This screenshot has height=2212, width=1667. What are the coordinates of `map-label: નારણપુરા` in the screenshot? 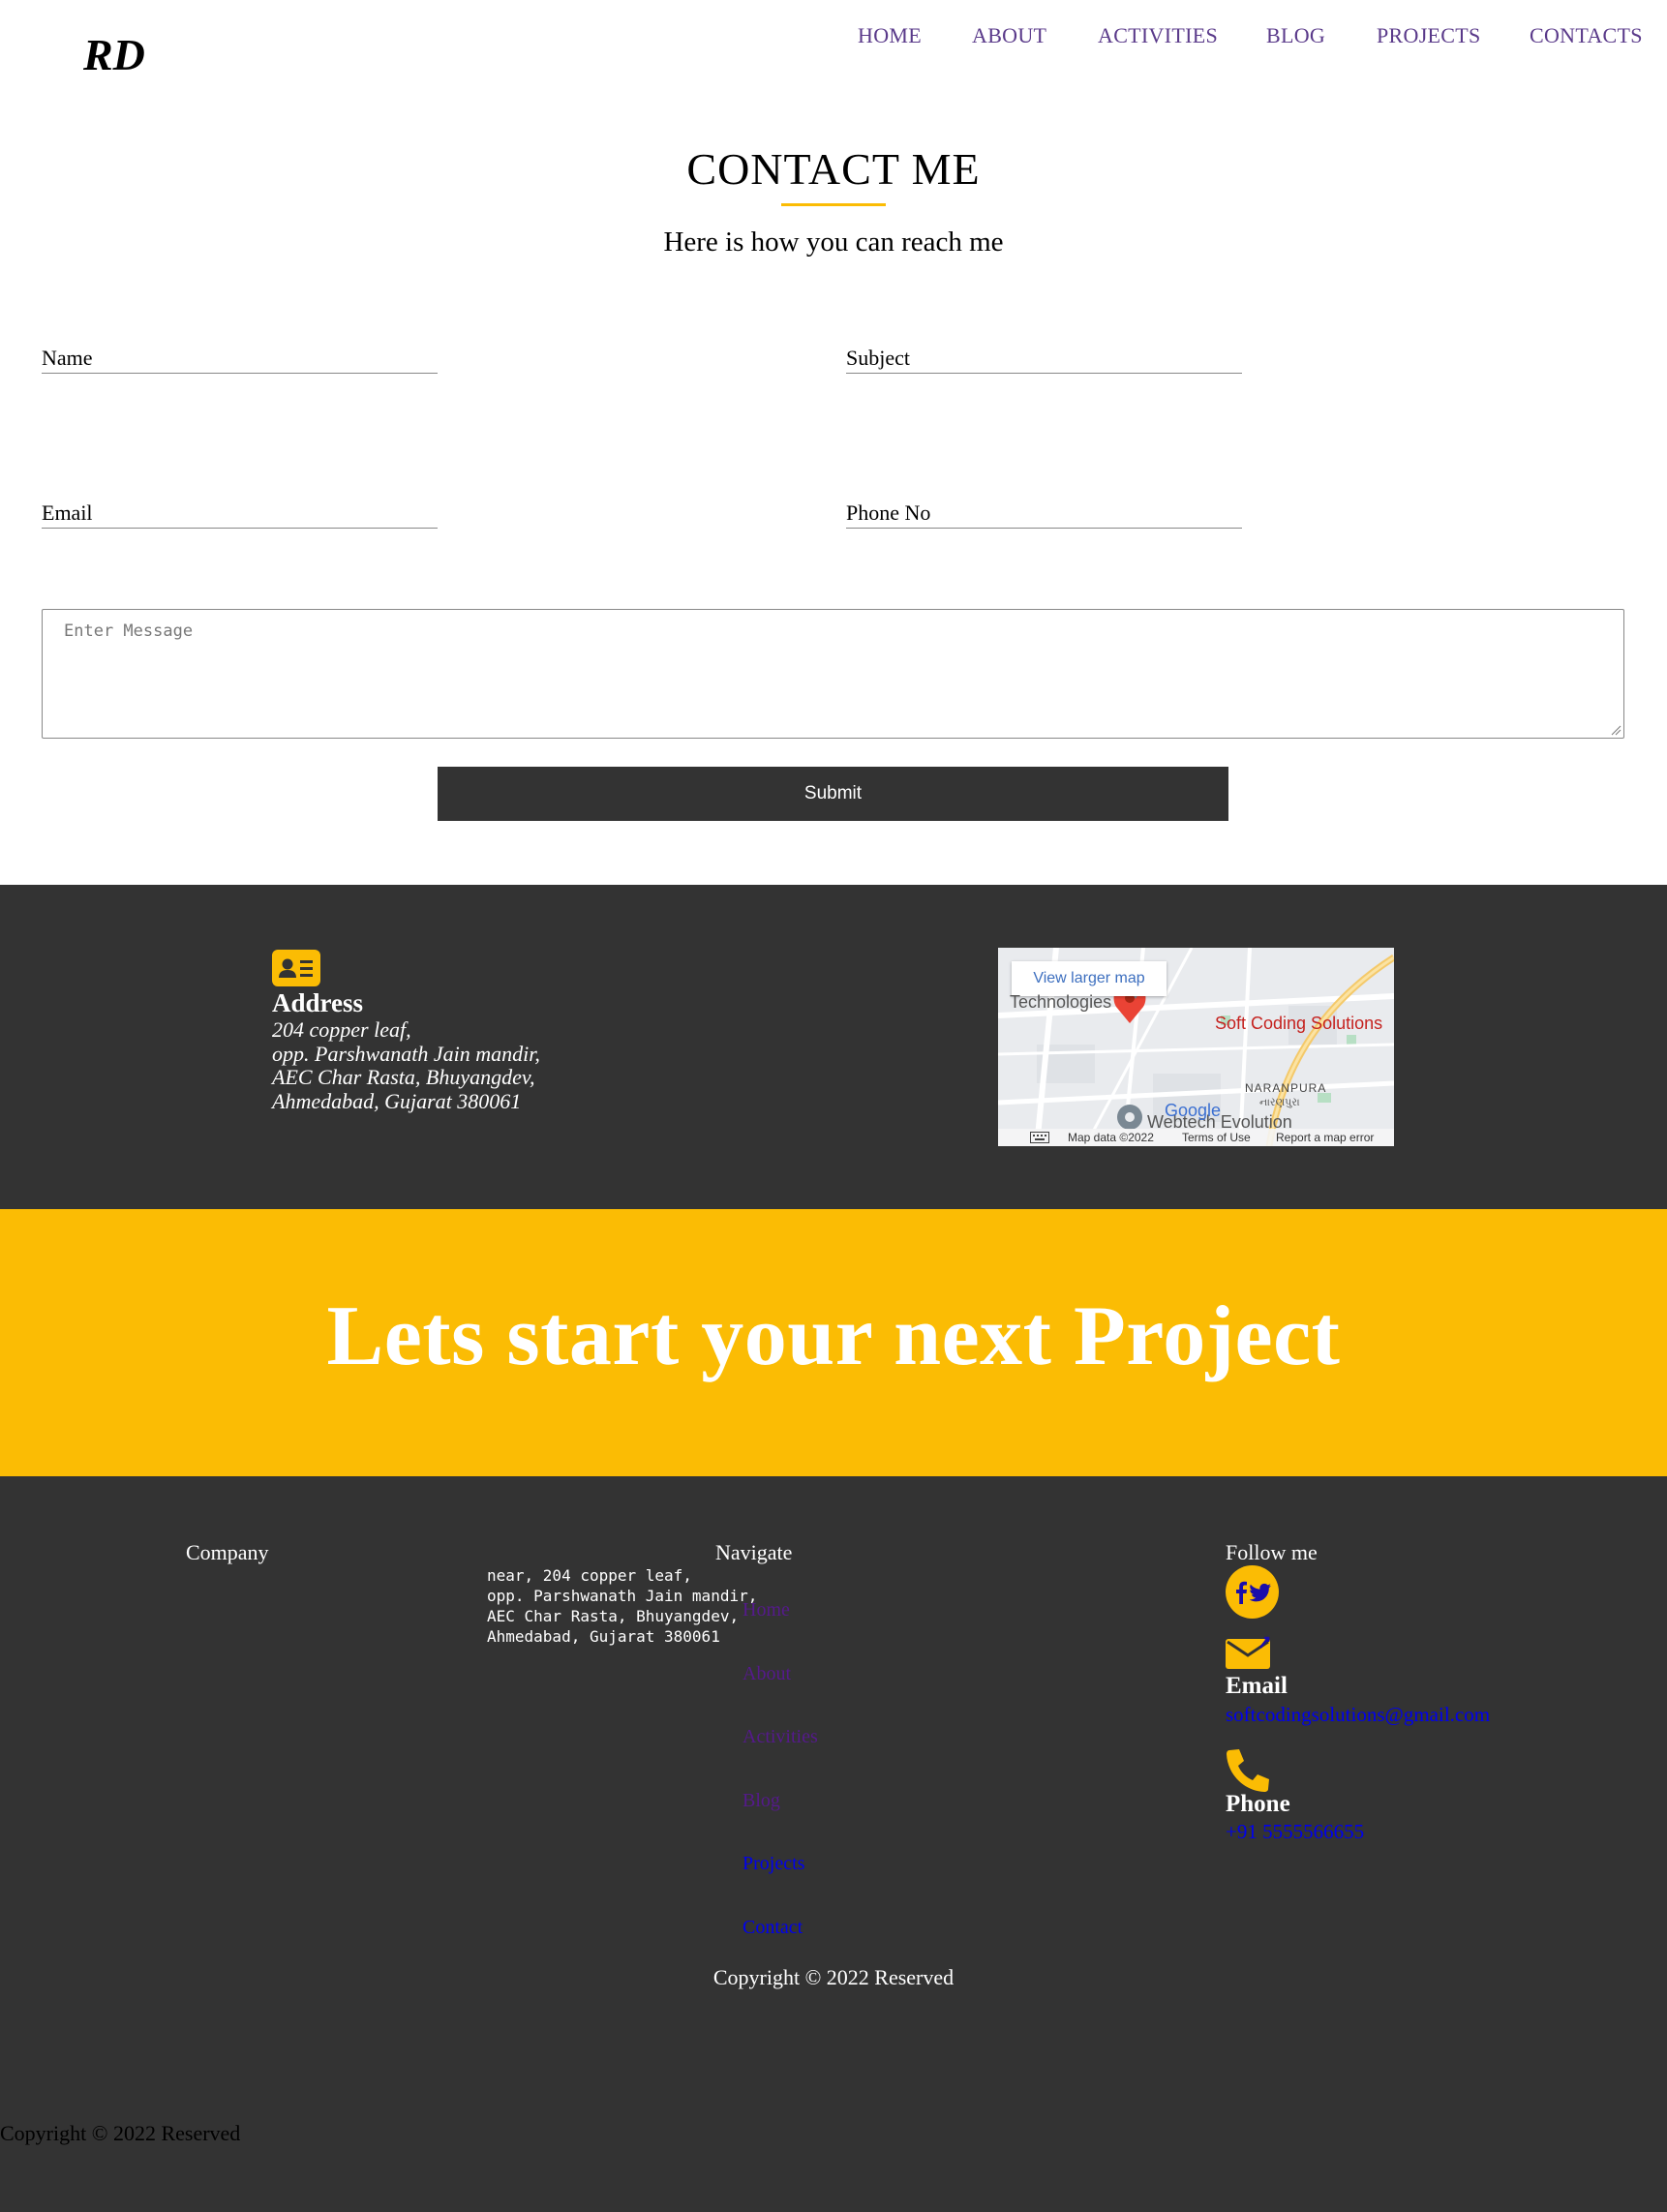 It's located at (1279, 1102).